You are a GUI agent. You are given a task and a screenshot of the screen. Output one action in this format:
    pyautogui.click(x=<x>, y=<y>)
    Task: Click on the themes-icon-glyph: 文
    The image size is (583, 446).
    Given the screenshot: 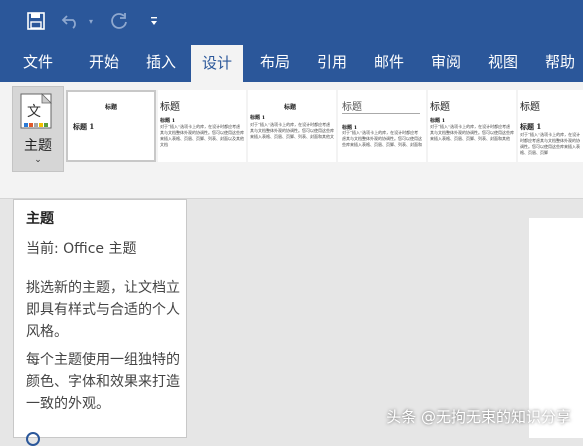 What is the action you would take?
    pyautogui.click(x=34, y=112)
    